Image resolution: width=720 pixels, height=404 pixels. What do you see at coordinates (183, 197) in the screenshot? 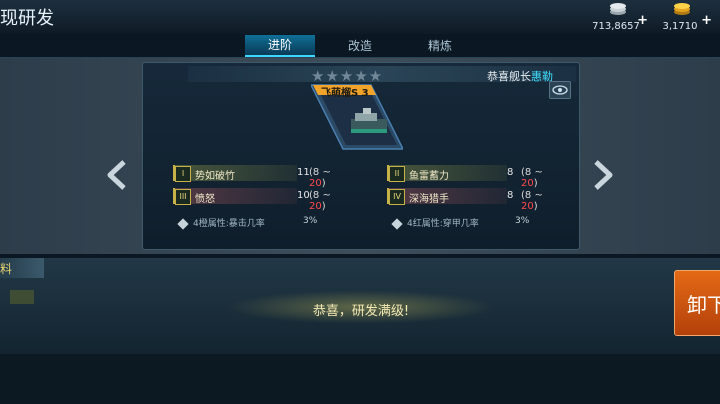
I see `rank-iii-icon: III` at bounding box center [183, 197].